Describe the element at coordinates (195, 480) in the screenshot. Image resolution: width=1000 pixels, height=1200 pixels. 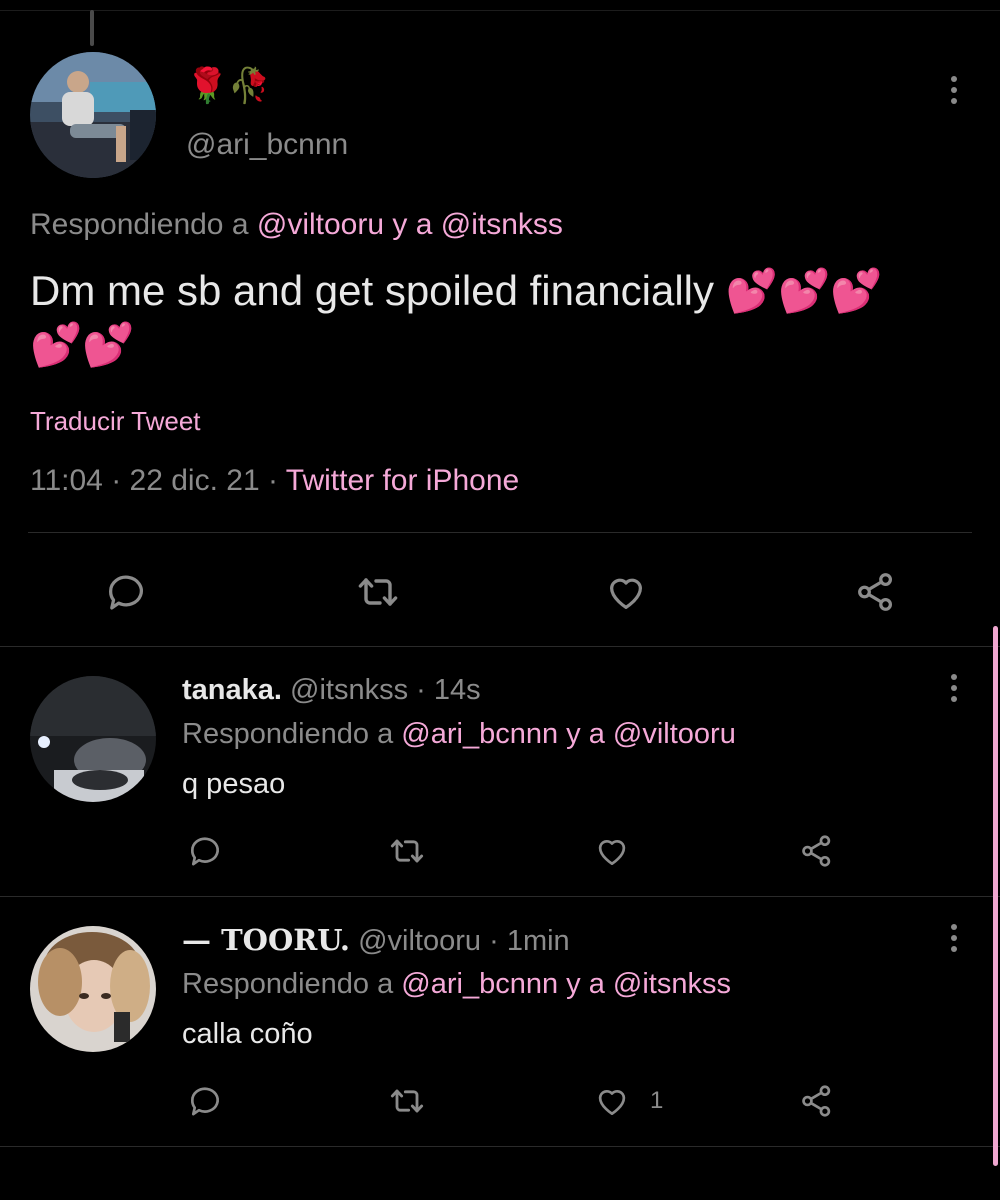
I see `tweet-date: 22 dic. 21` at that location.